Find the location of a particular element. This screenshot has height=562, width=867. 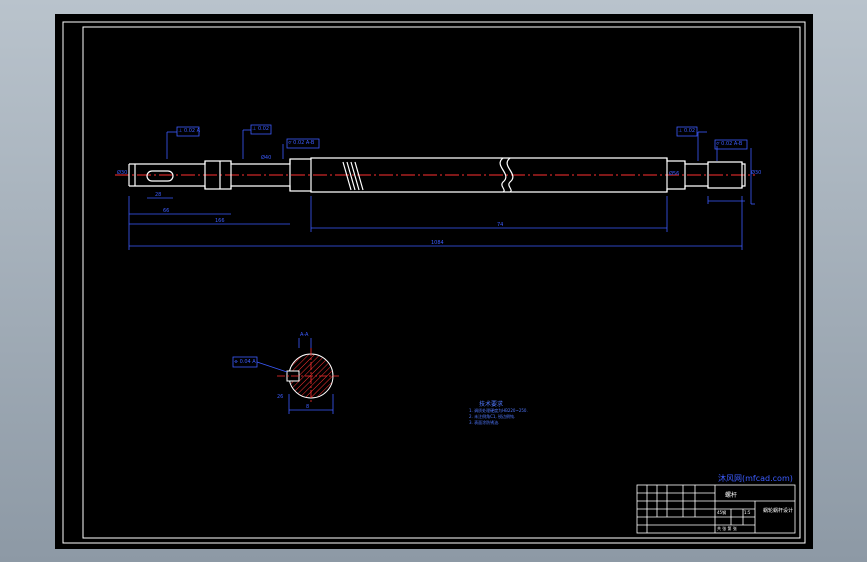

dim-seg2: 166 is located at coordinates (220, 221).